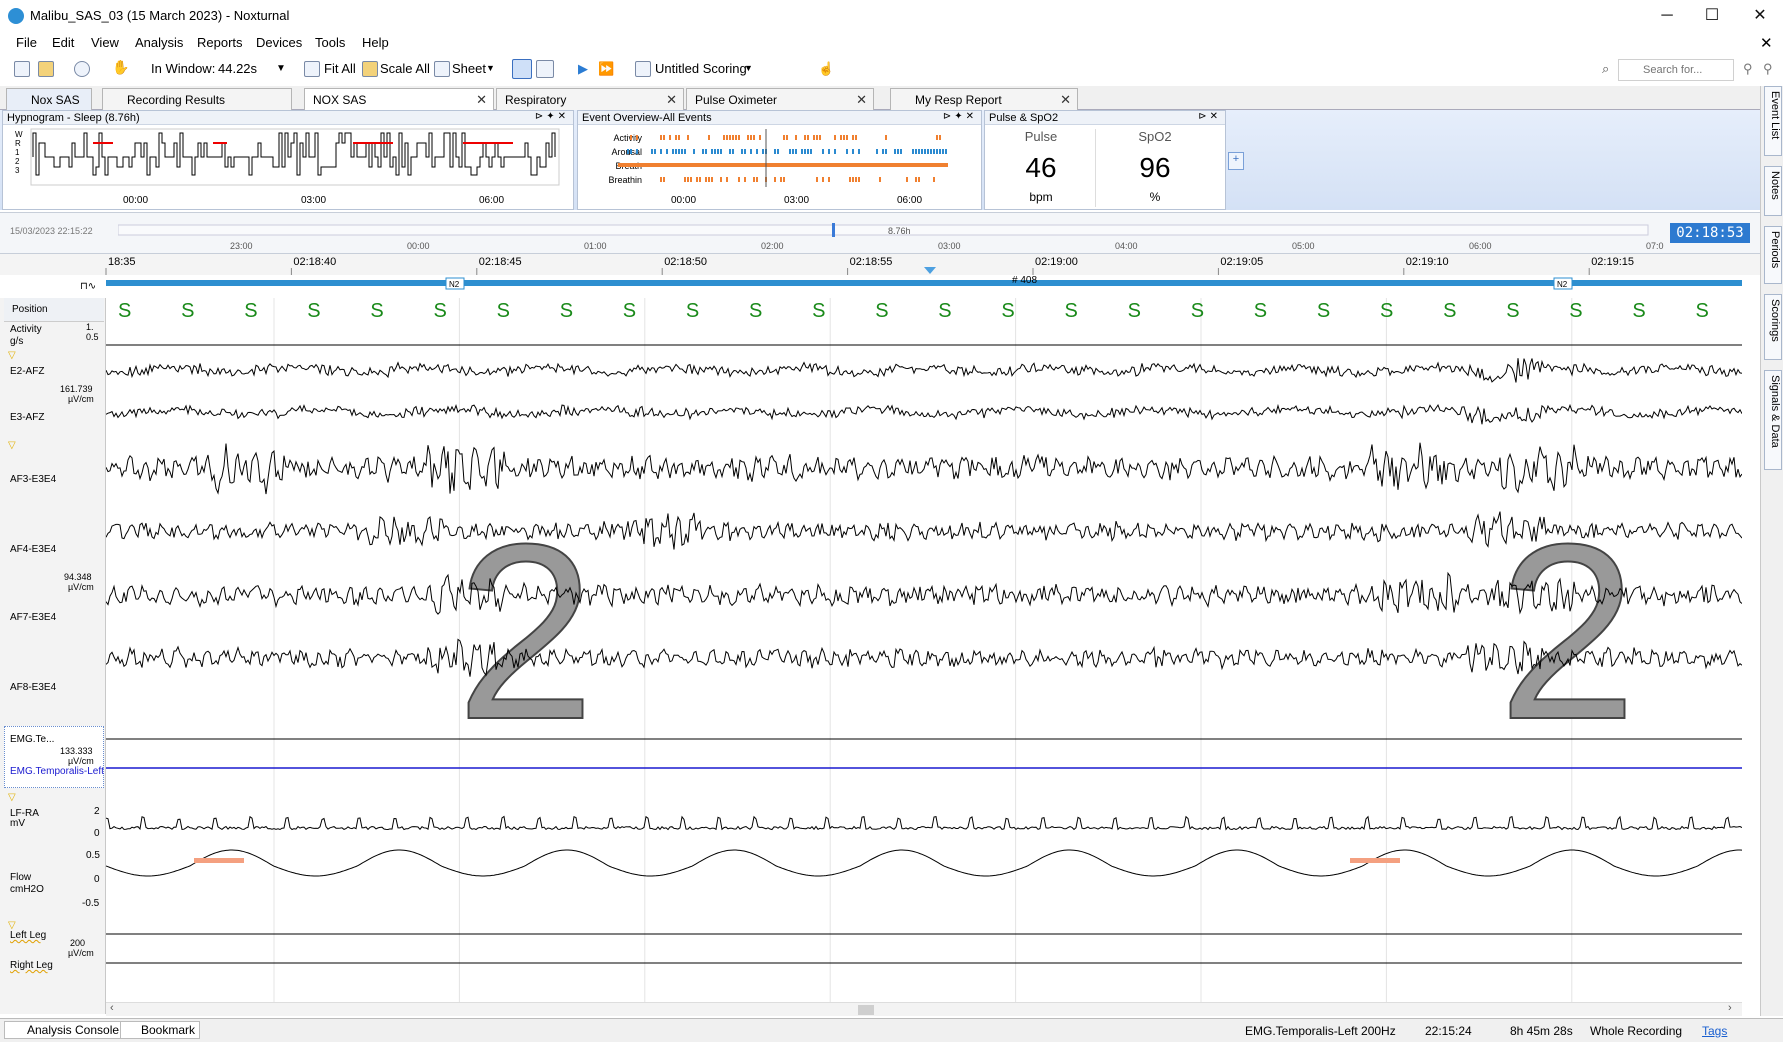 Image resolution: width=1783 pixels, height=1042 pixels. Describe the element at coordinates (522, 69) in the screenshot. I see `layout-single-icon` at that location.